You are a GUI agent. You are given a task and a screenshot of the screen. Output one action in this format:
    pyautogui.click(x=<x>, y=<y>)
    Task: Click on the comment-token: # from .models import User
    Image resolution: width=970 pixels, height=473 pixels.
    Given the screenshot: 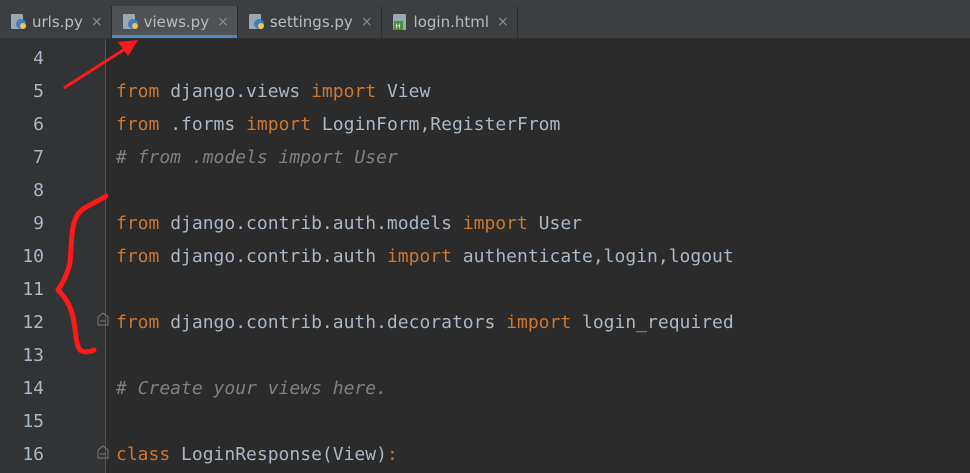 What is the action you would take?
    pyautogui.click(x=257, y=157)
    